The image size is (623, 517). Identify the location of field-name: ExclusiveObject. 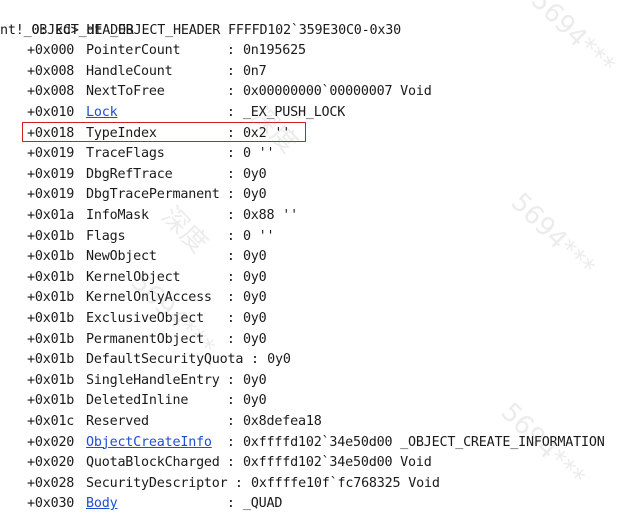
(145, 318).